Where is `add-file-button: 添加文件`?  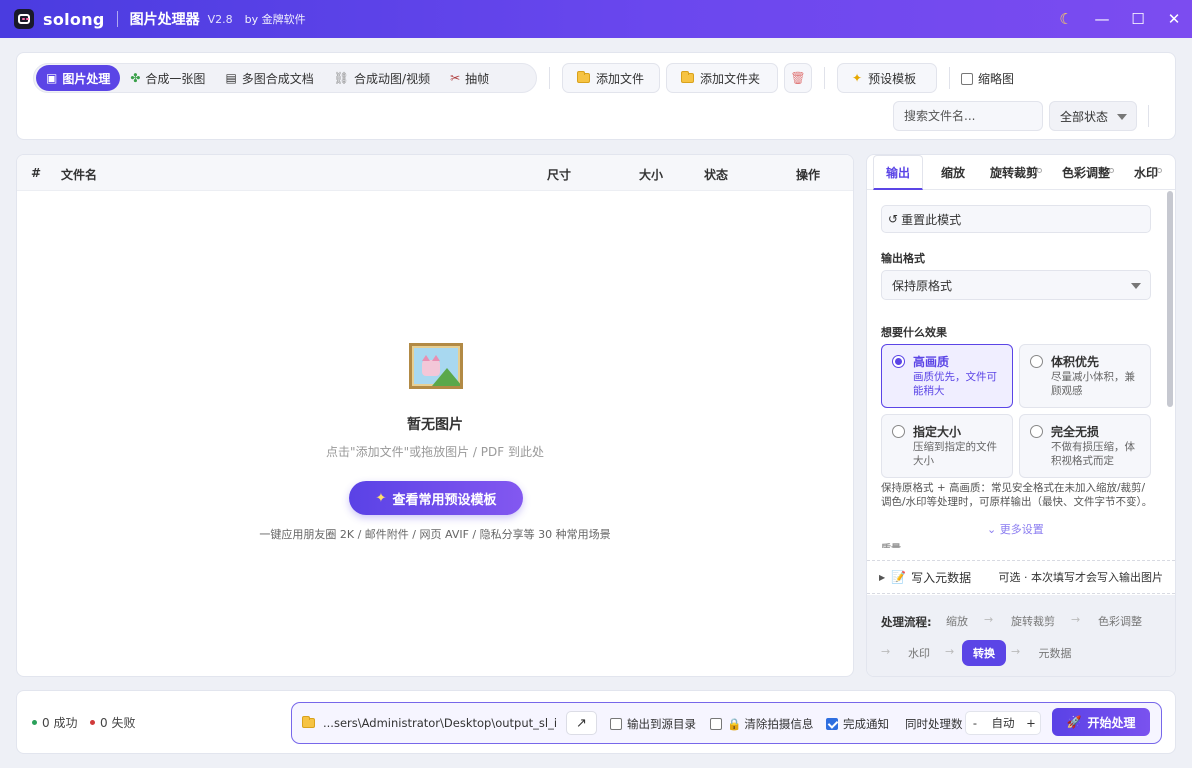 add-file-button: 添加文件 is located at coordinates (611, 78).